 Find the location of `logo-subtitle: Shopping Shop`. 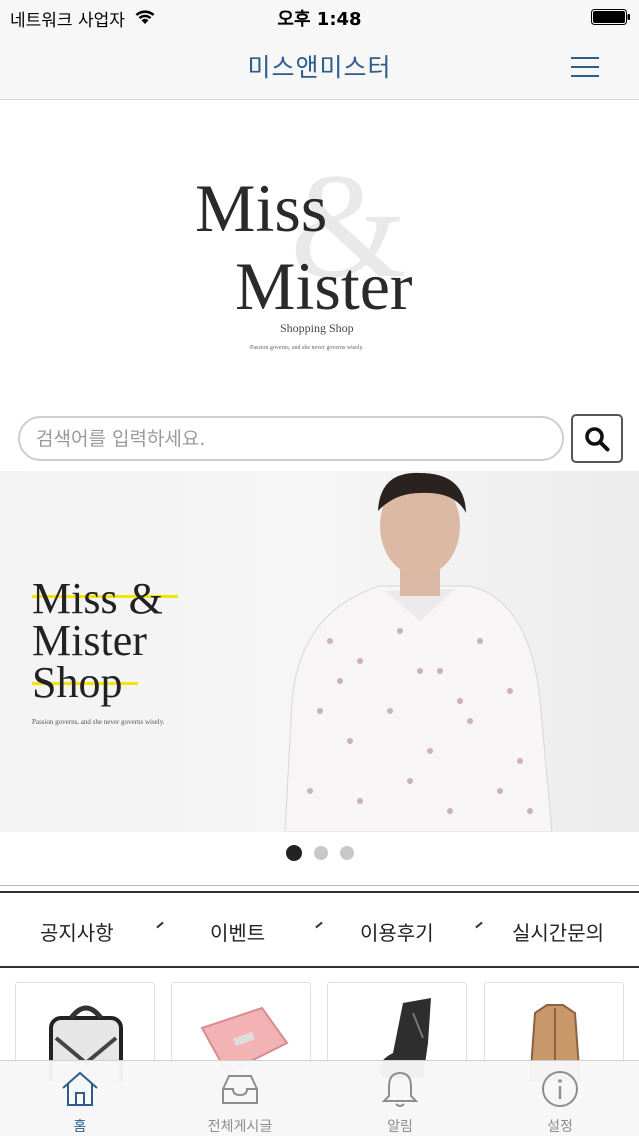

logo-subtitle: Shopping Shop is located at coordinates (317, 328).